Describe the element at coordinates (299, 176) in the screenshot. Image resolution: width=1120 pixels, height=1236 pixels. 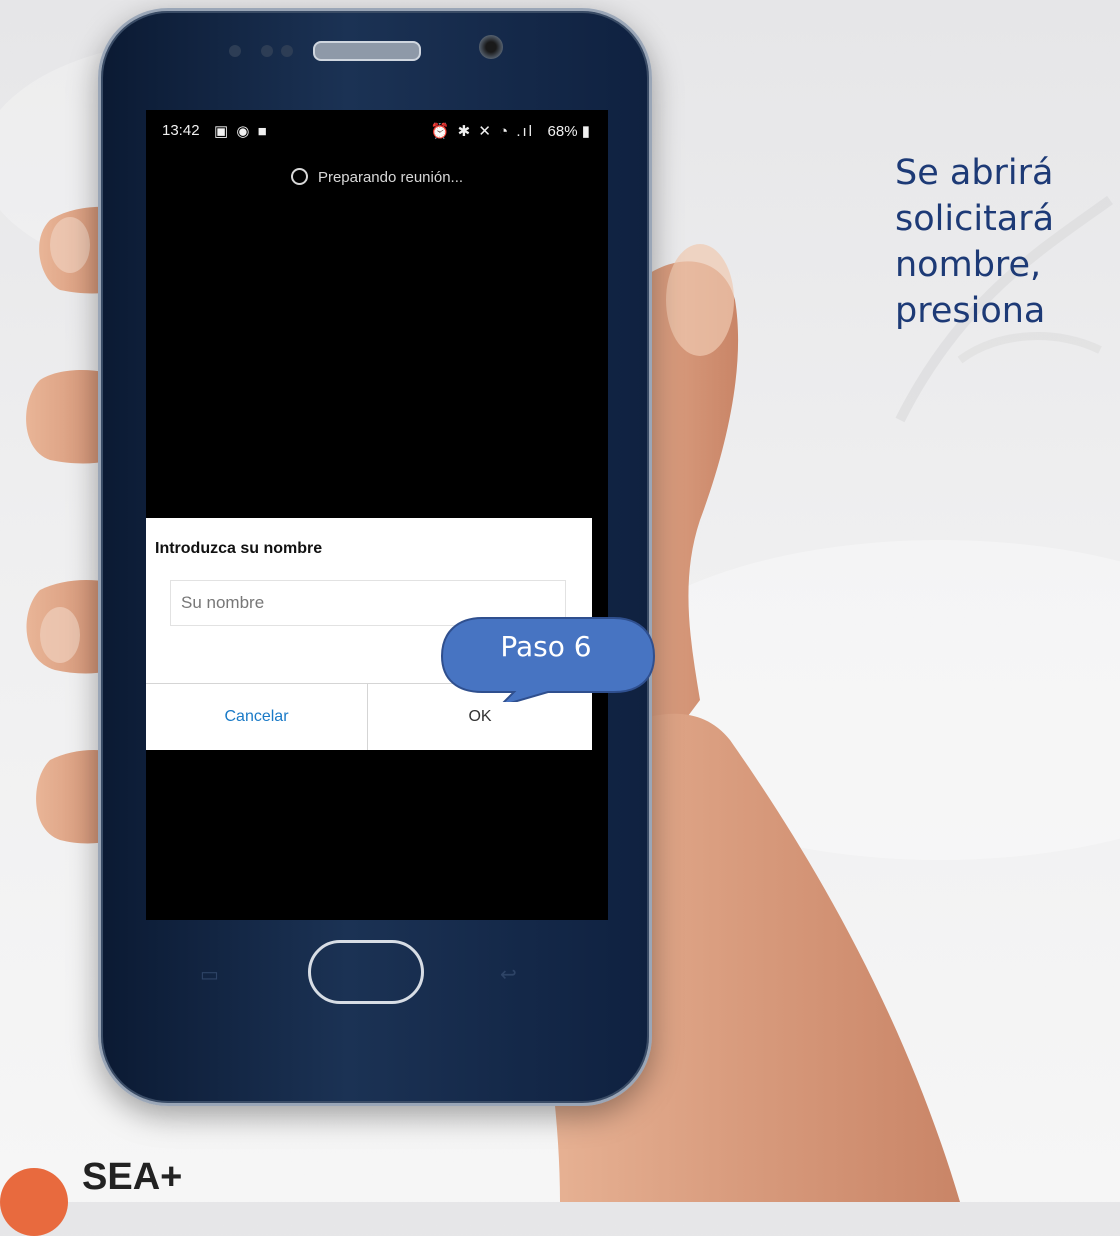
I see `spinner-icon` at that location.